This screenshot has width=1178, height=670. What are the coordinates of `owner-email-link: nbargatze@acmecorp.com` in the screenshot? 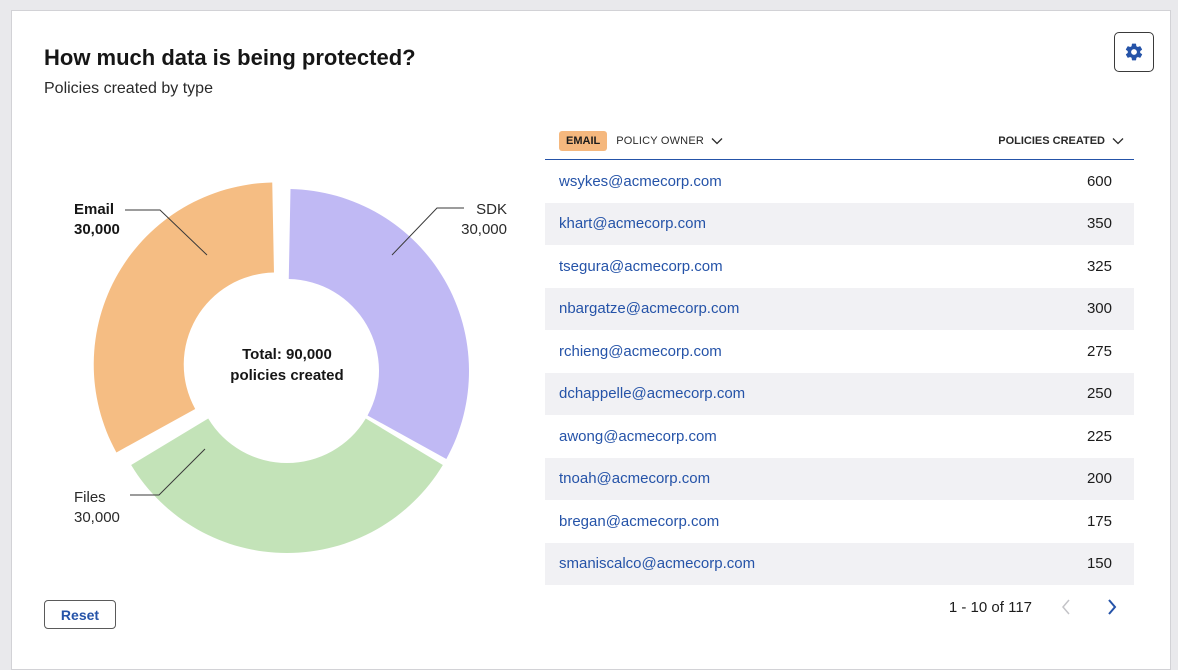 It's located at (649, 308).